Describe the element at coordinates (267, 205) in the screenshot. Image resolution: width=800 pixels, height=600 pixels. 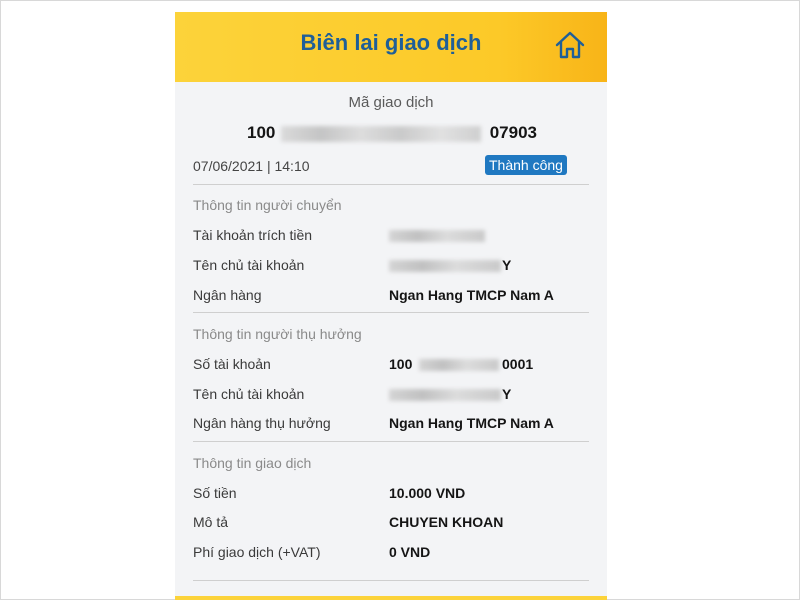
I see `sender-section-title: Thông tin người chuyển` at that location.